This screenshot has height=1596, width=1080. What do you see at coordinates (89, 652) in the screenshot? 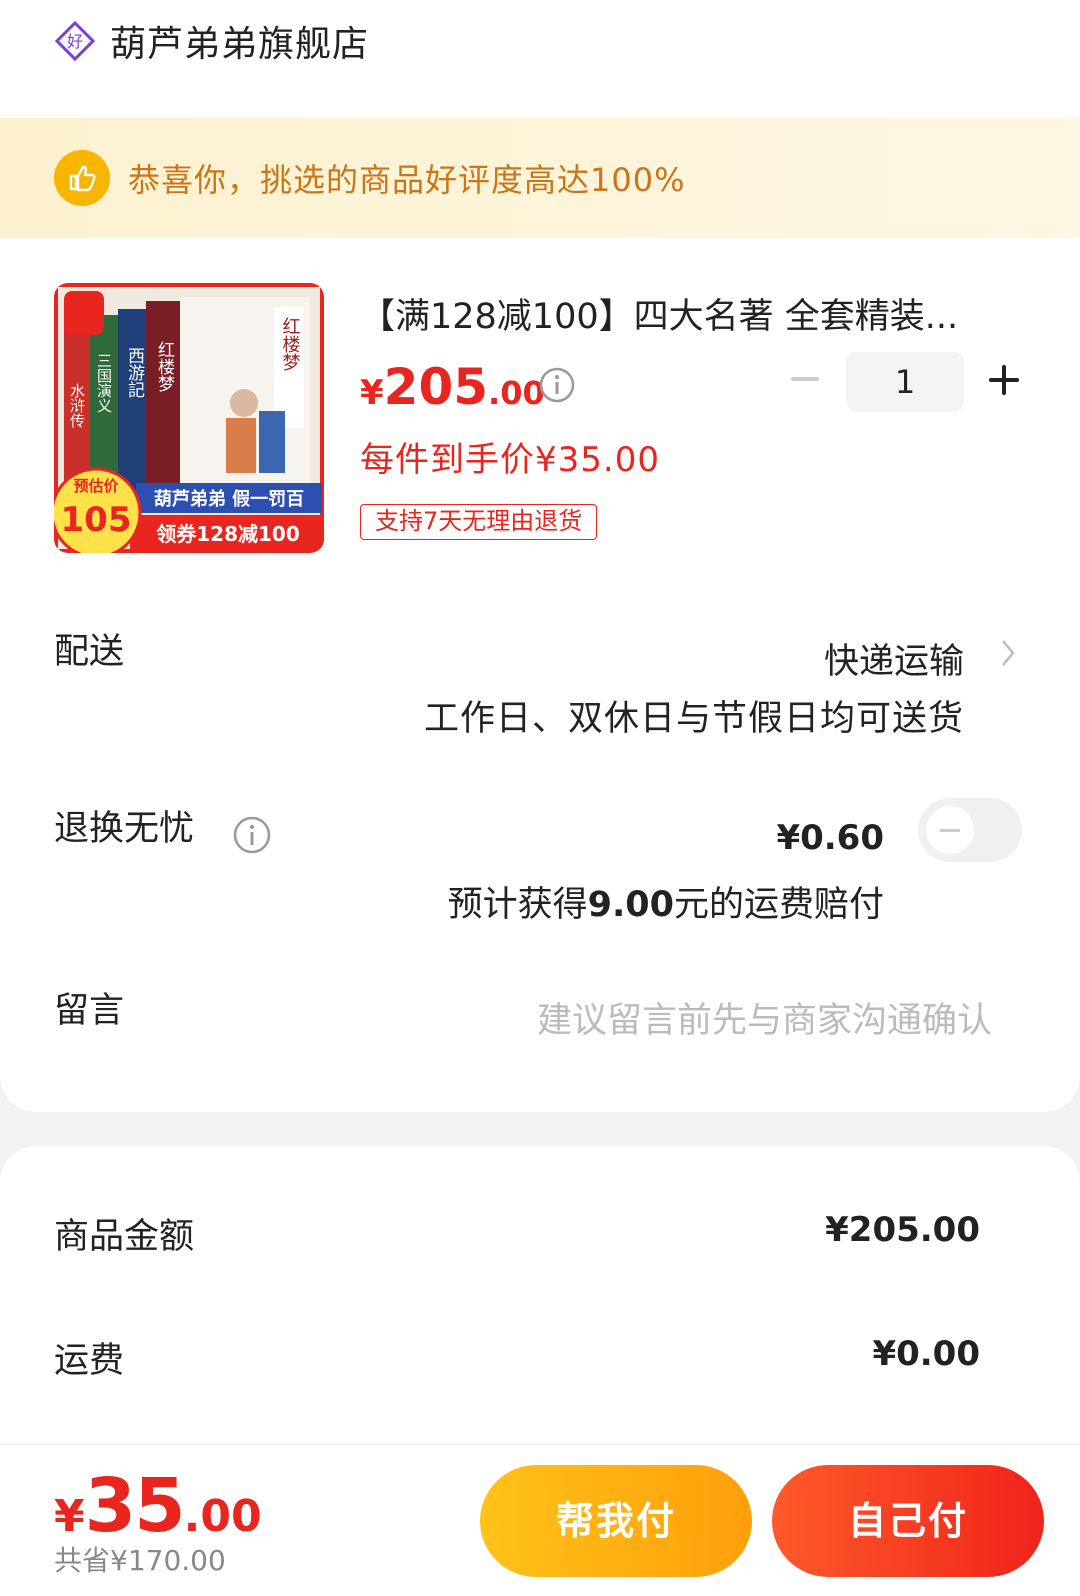
I see `delivery-label: 配送` at bounding box center [89, 652].